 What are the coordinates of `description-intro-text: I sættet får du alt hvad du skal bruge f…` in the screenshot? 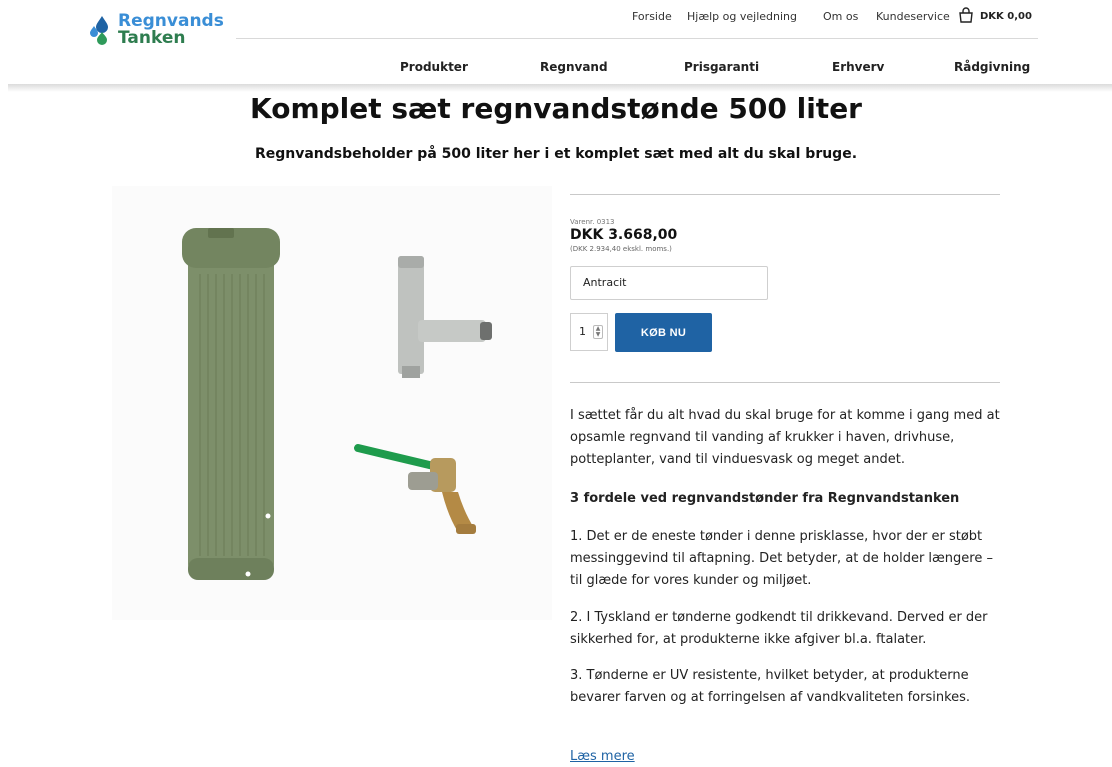 It's located at (785, 437).